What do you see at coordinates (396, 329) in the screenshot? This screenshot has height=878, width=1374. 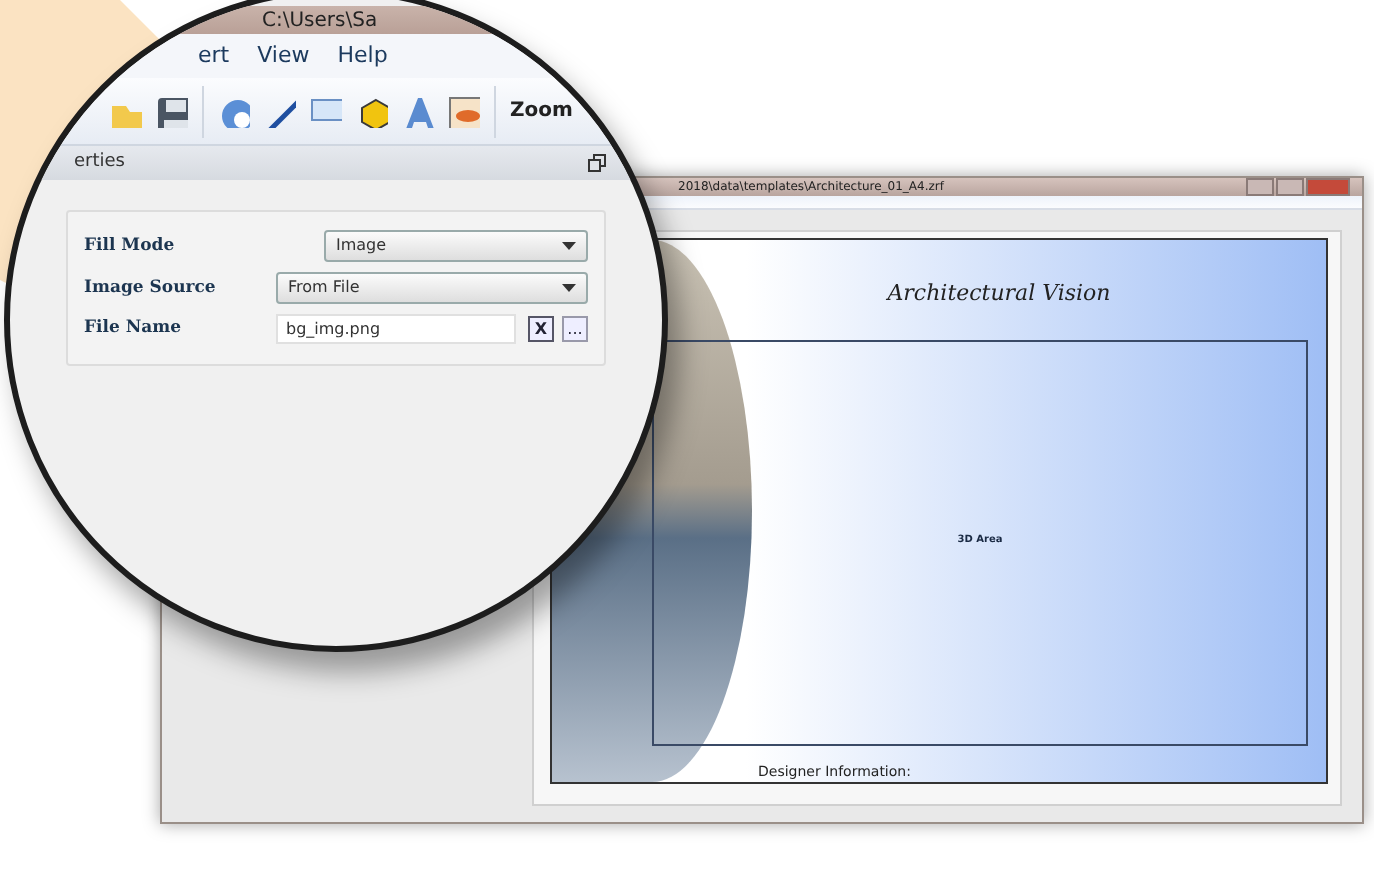 I see `input-field: bg_img.png` at bounding box center [396, 329].